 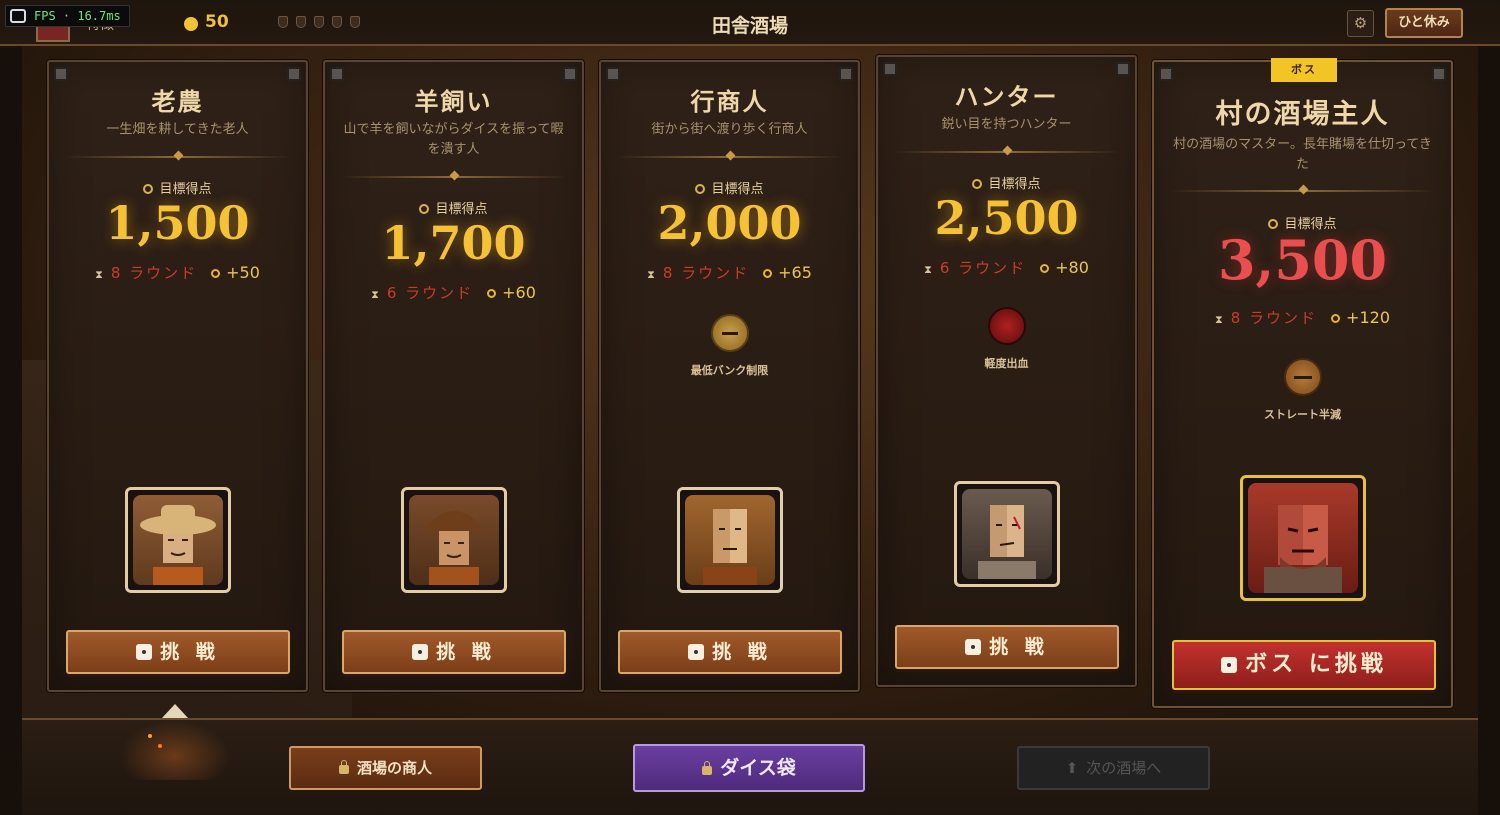 What do you see at coordinates (730, 547) in the screenshot?
I see `merchant-portrait-icon` at bounding box center [730, 547].